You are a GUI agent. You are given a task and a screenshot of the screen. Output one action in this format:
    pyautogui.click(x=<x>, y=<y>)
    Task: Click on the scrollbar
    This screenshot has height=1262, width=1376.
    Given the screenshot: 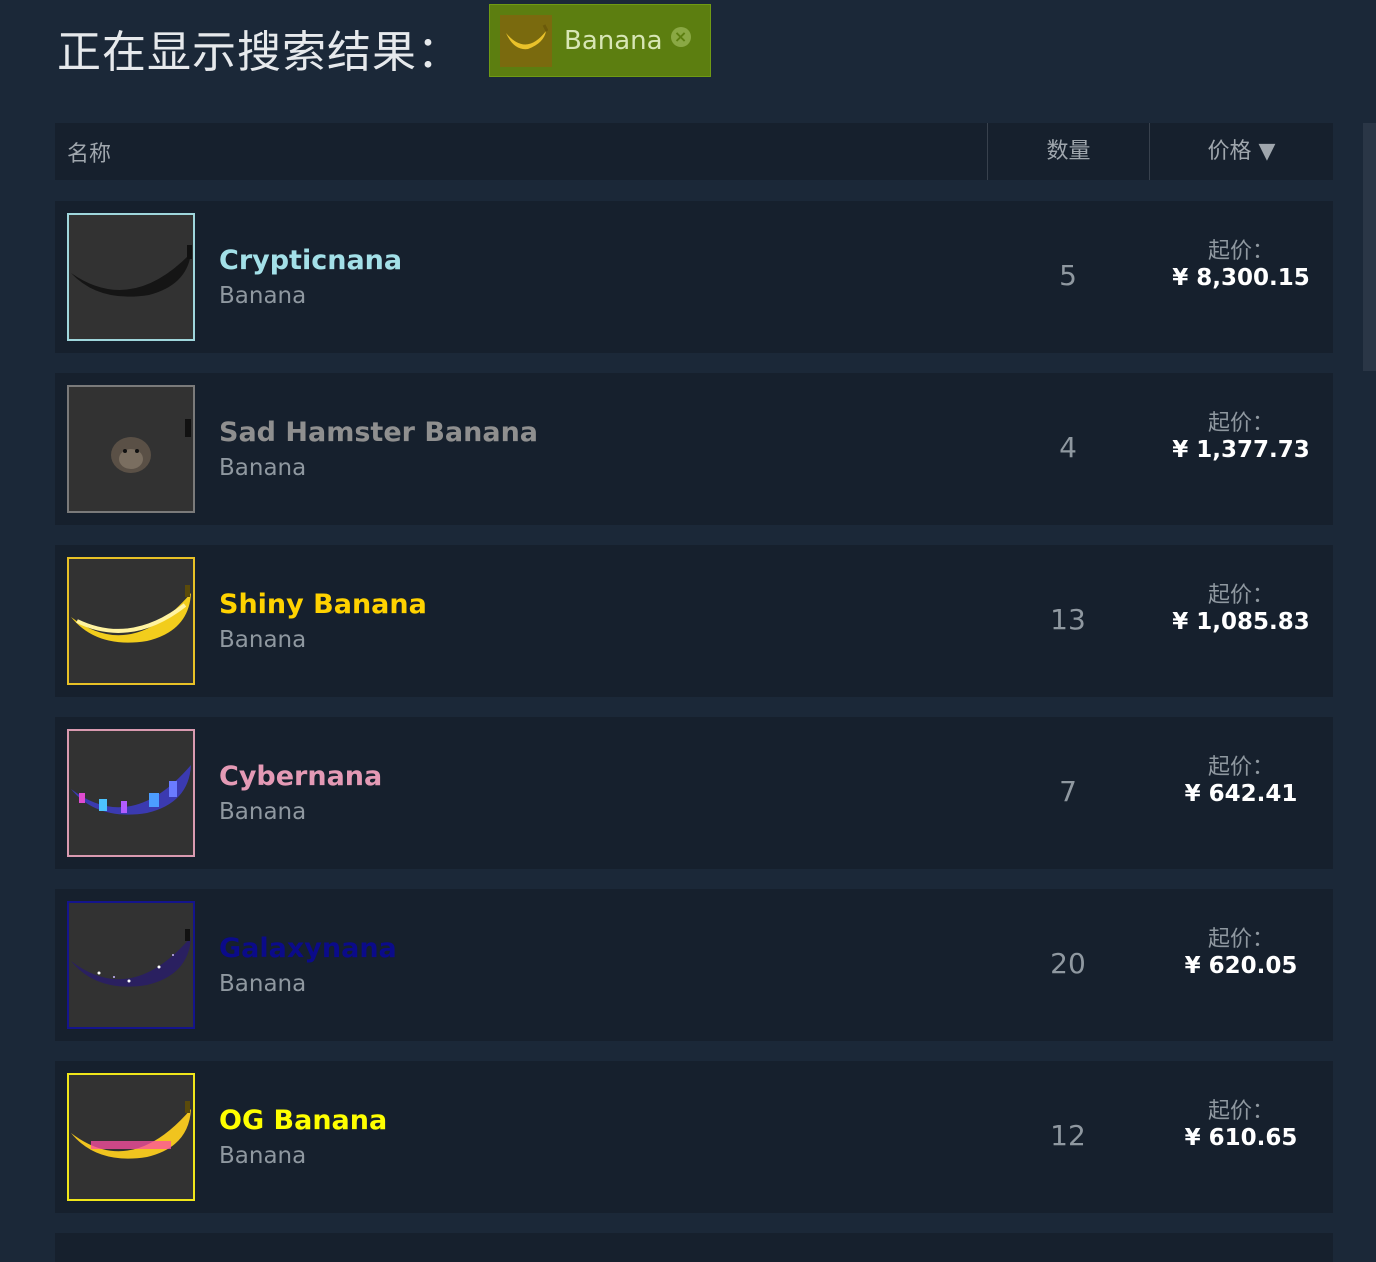 What is the action you would take?
    pyautogui.click(x=1369, y=247)
    